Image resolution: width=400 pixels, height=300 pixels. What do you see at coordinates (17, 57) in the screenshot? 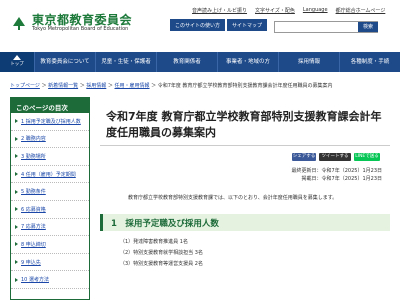
I see `home-icon` at bounding box center [17, 57].